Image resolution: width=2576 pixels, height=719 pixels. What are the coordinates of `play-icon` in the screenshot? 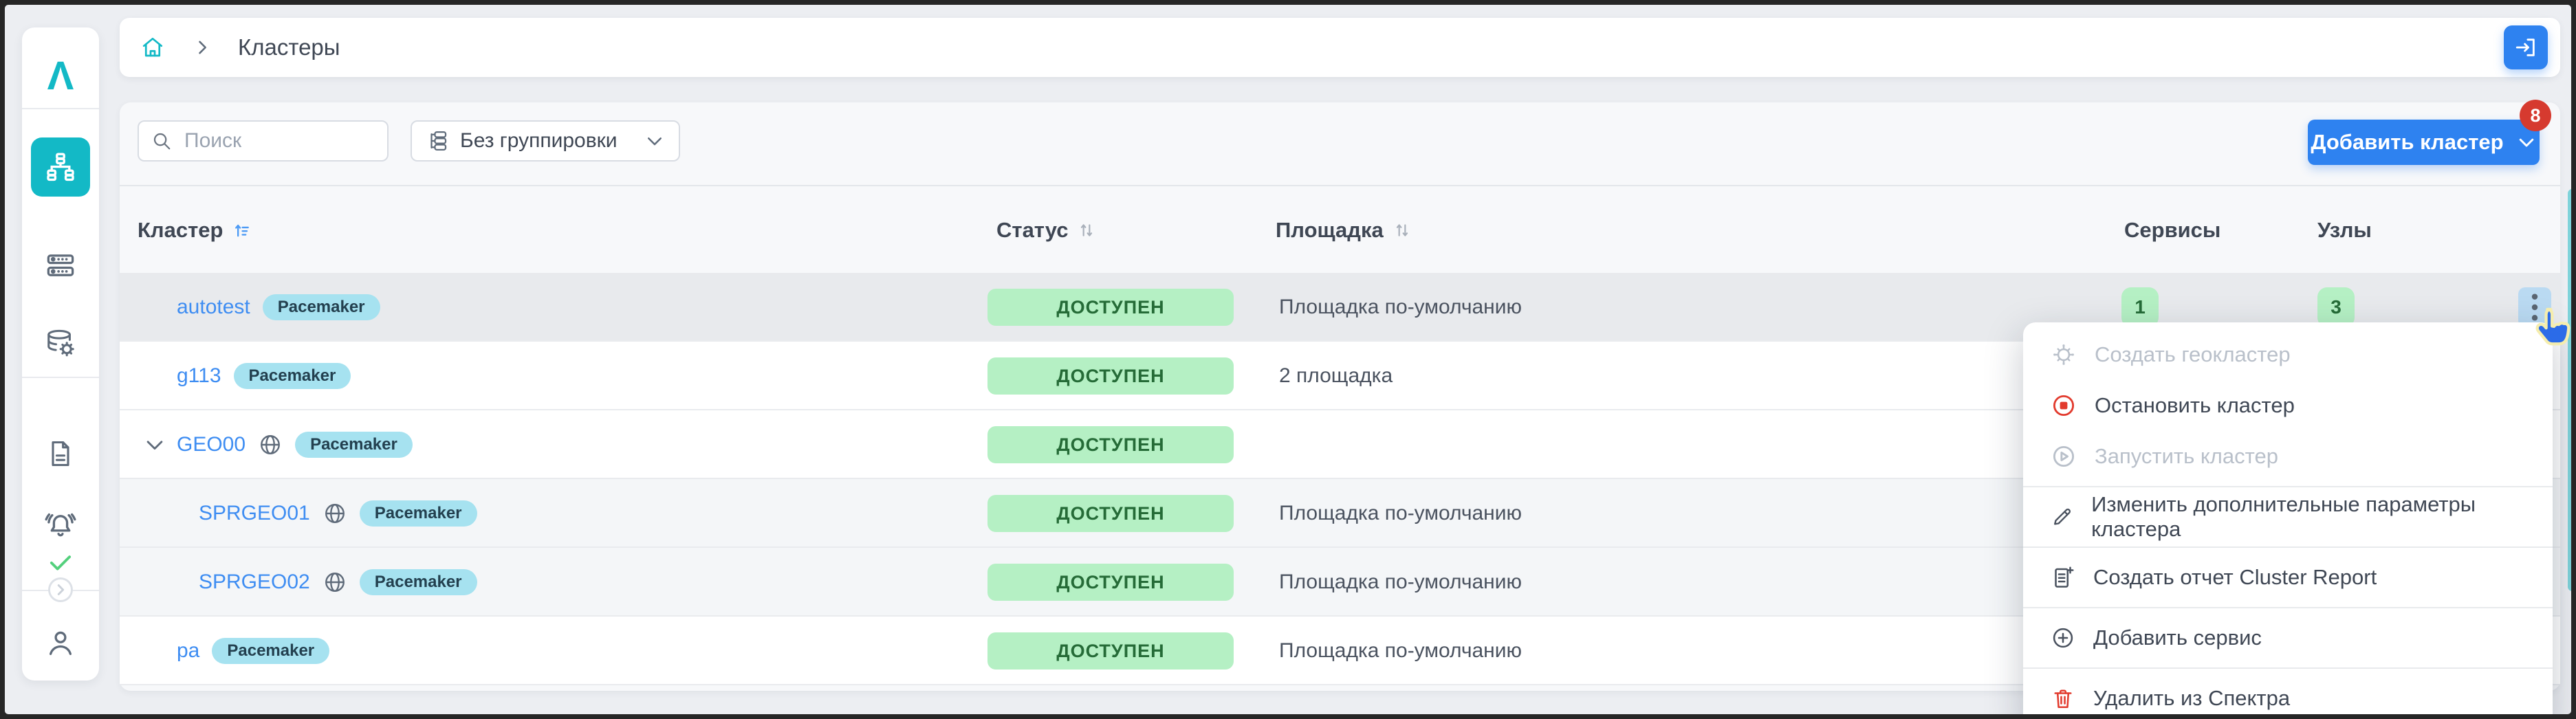 It's located at (2064, 456).